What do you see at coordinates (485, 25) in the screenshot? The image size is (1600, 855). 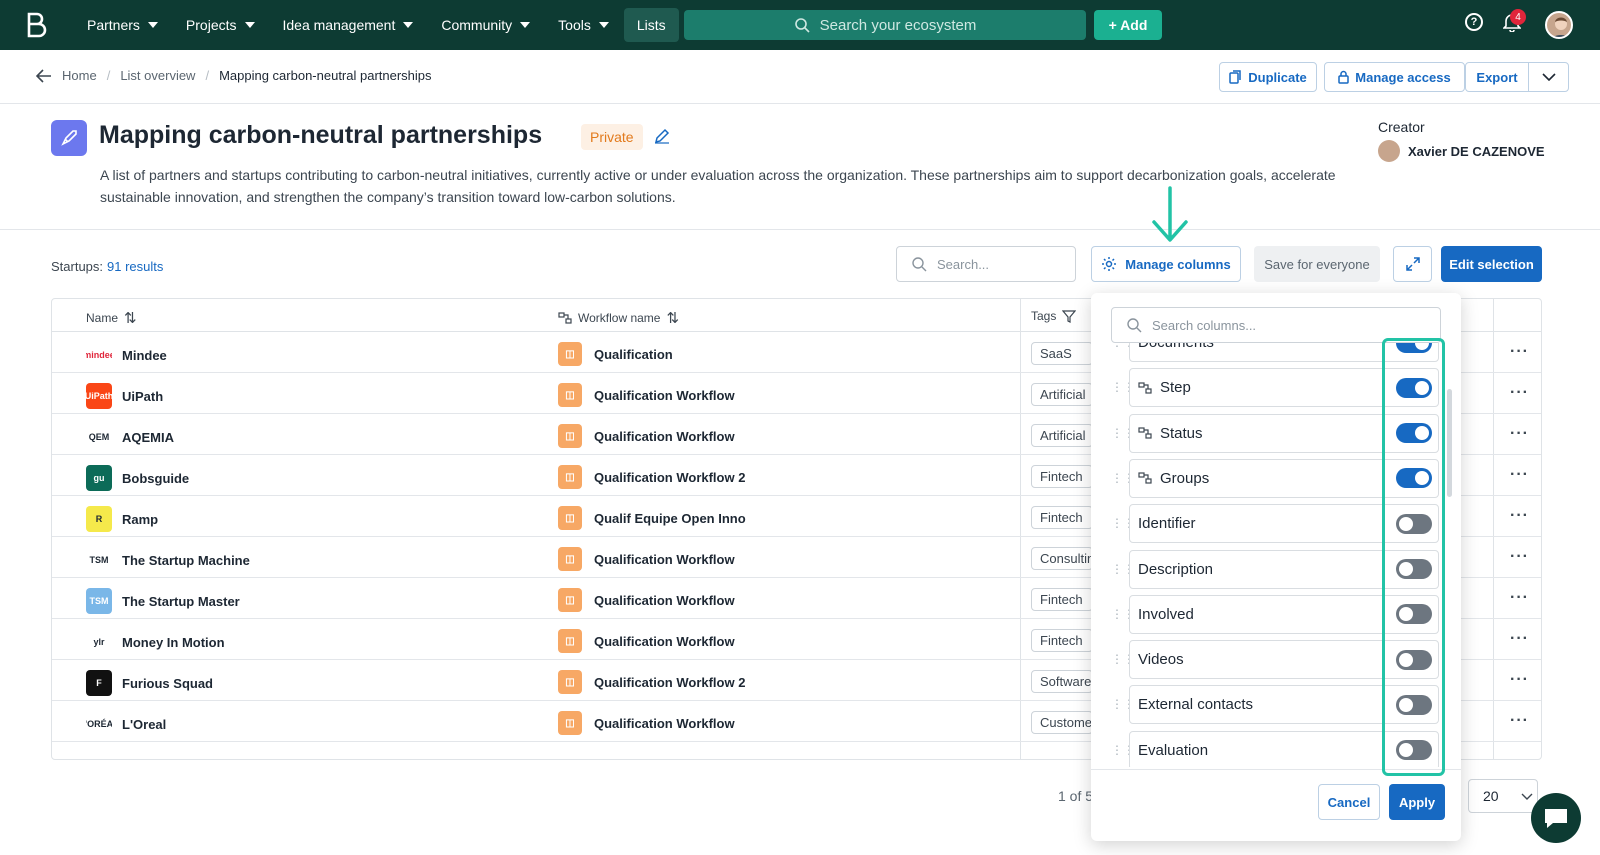 I see `nav-community: Community` at bounding box center [485, 25].